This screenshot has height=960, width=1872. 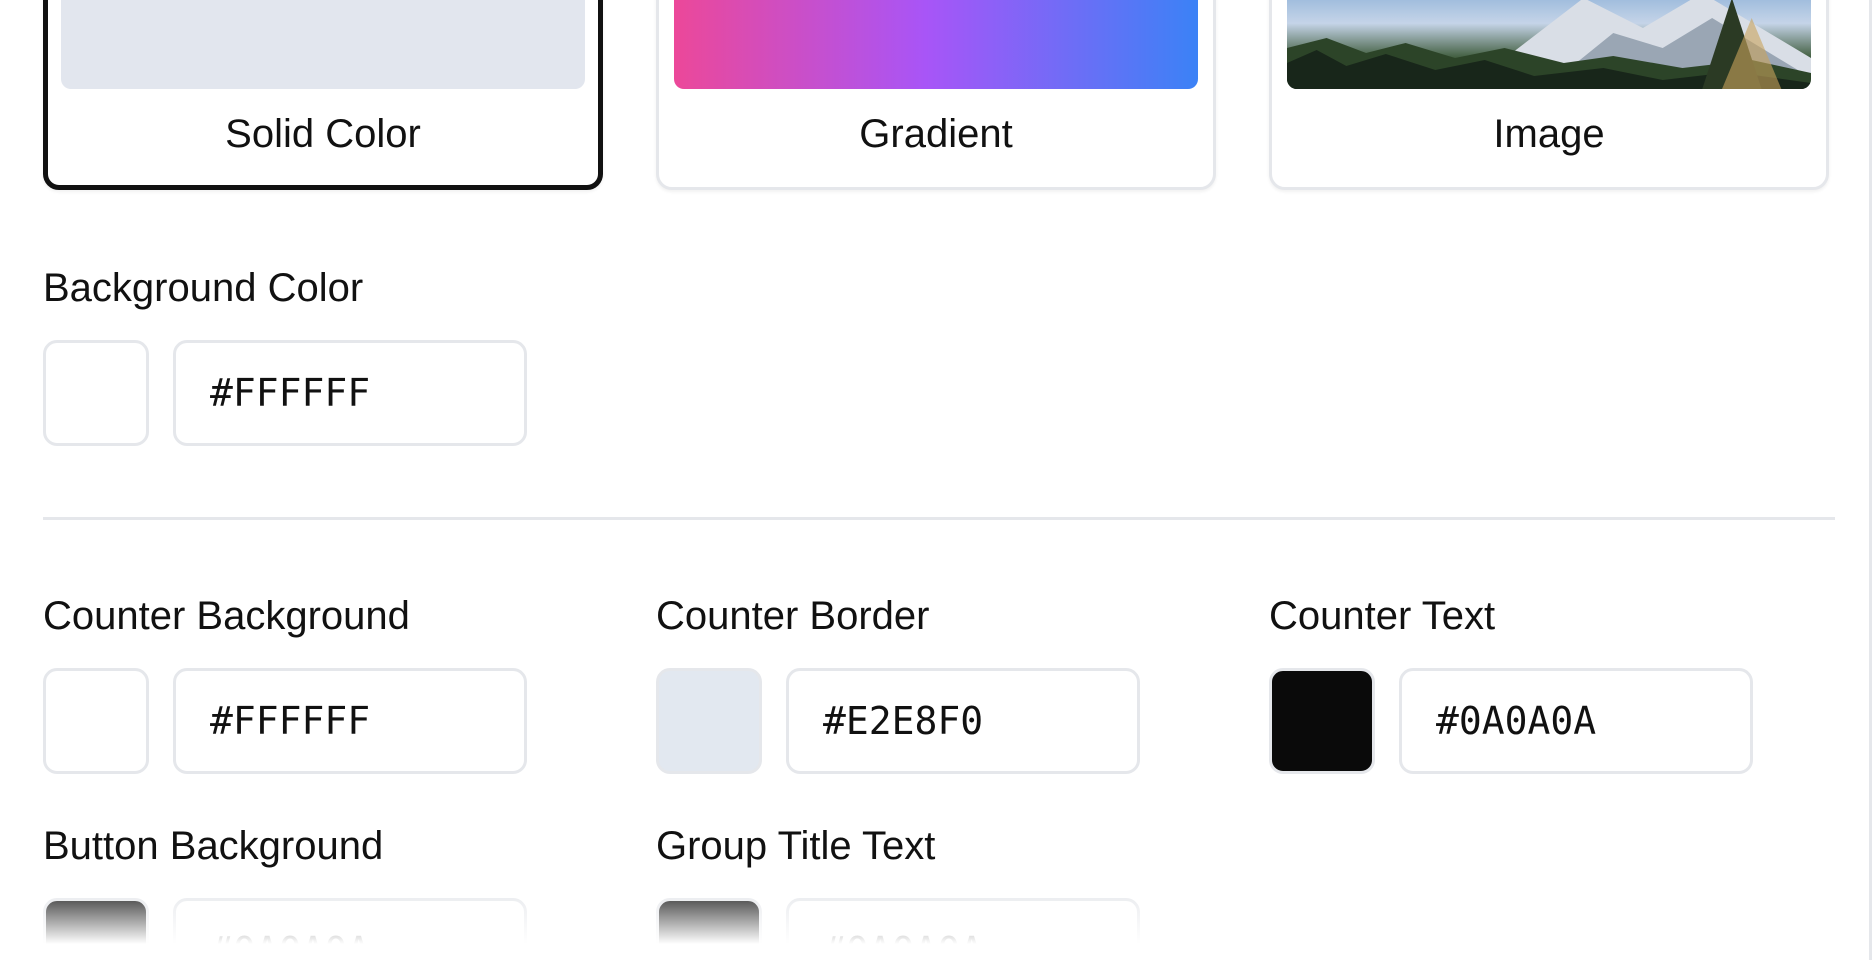 What do you see at coordinates (796, 846) in the screenshot?
I see `group-title-text-label: Group Title Text` at bounding box center [796, 846].